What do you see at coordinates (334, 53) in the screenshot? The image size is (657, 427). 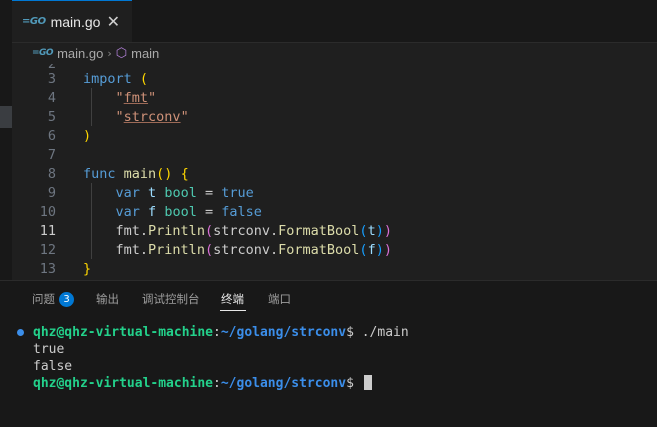 I see `breadcrumb: =GO main.go › ⬡ main` at bounding box center [334, 53].